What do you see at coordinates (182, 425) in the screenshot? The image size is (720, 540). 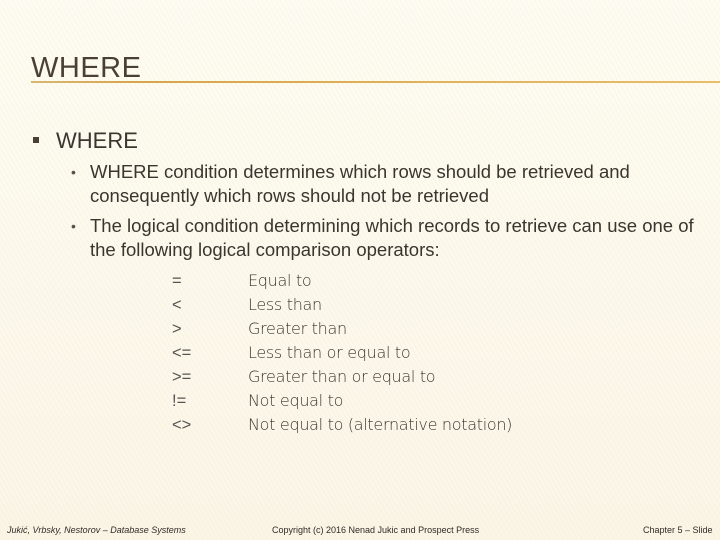 I see `operator-symbol: <>` at bounding box center [182, 425].